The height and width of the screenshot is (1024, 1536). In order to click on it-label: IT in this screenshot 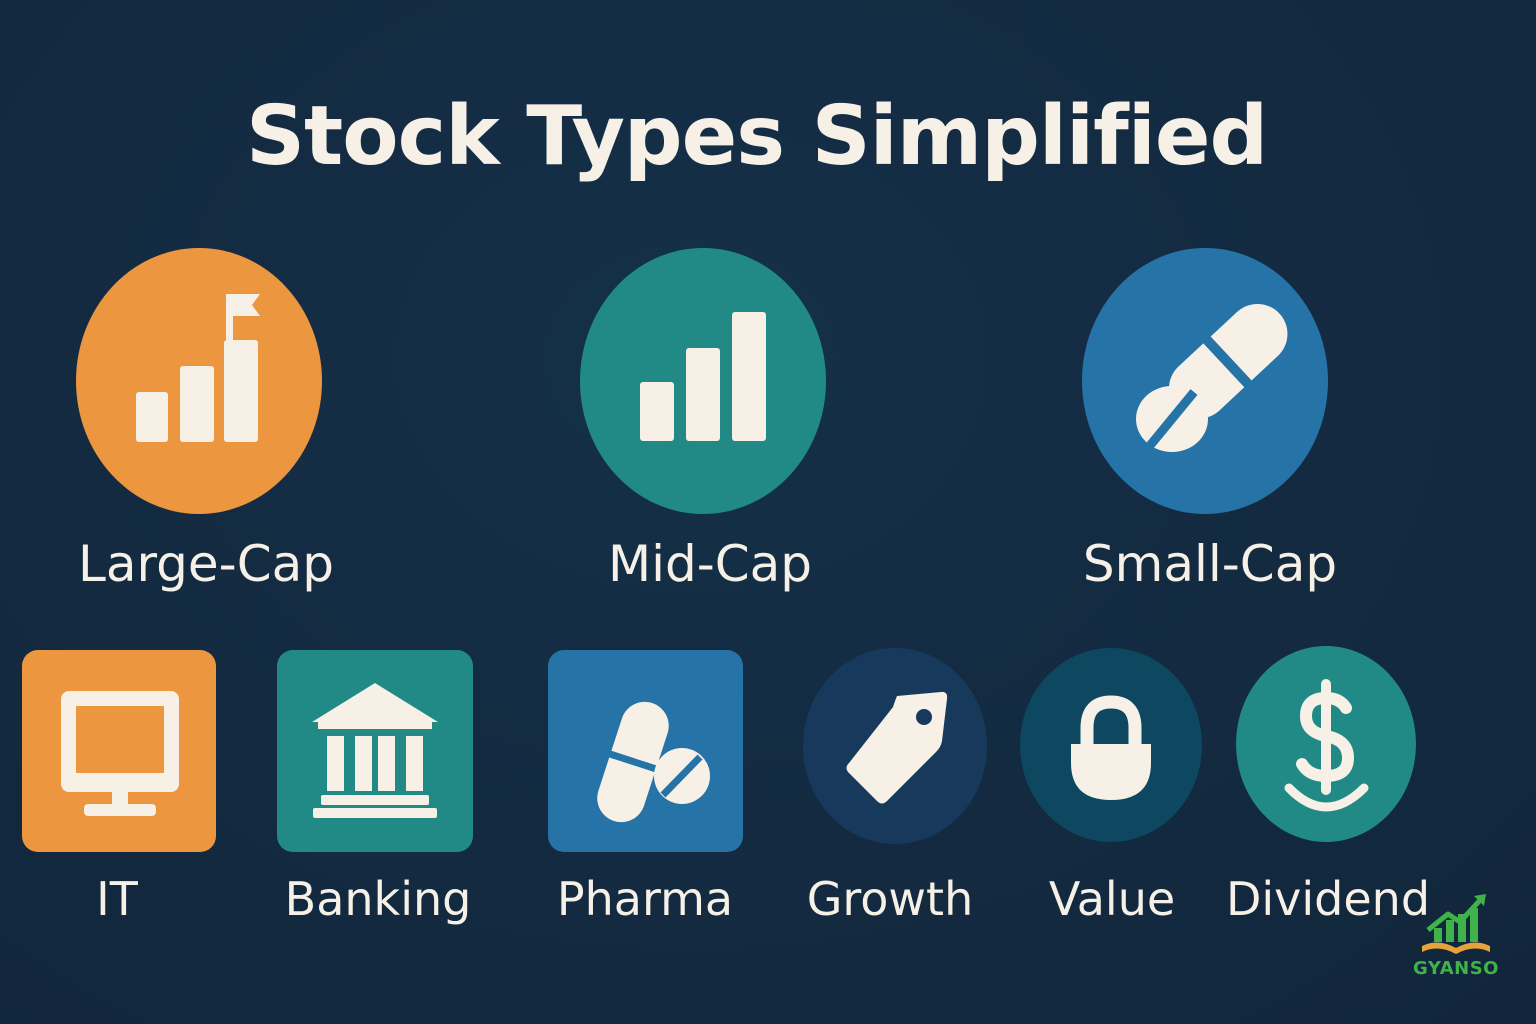, I will do `click(117, 899)`.